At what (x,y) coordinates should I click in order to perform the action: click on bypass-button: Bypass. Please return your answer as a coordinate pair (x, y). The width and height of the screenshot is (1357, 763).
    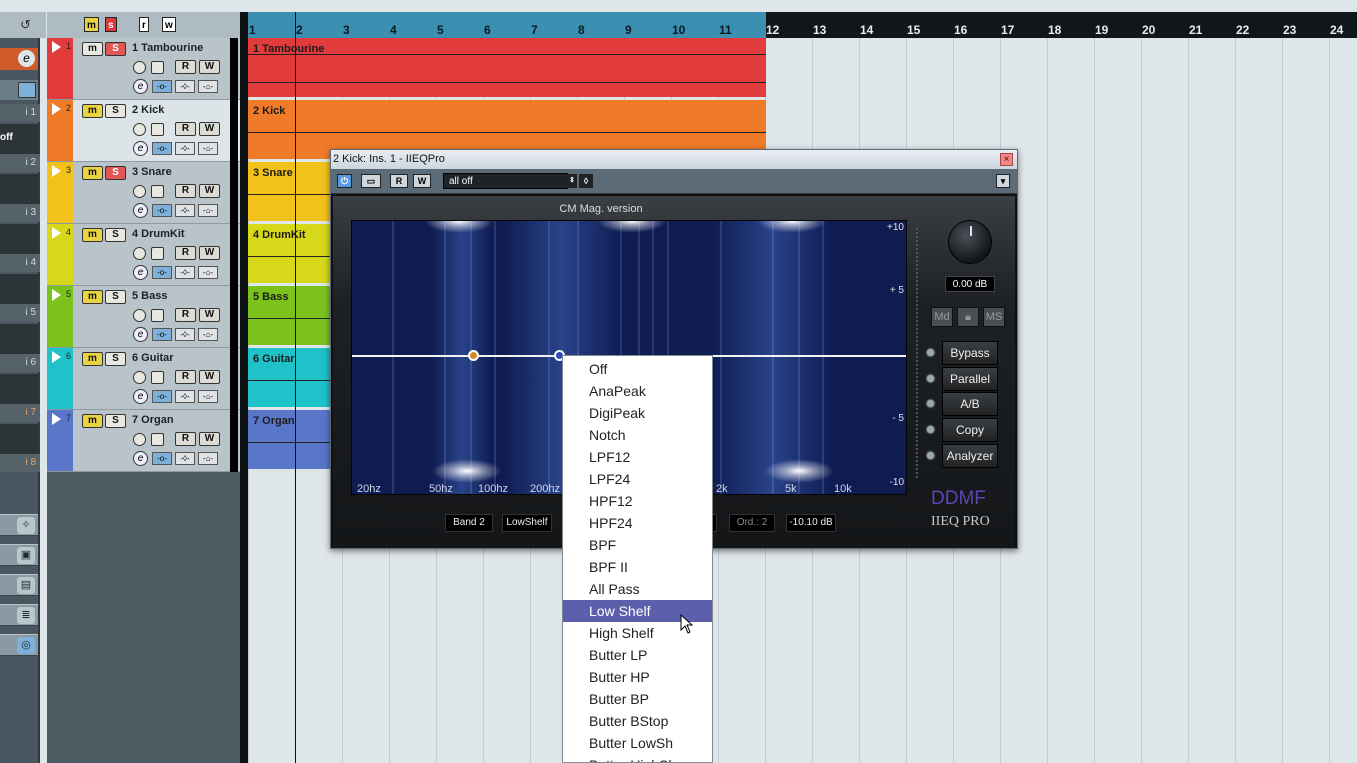
    Looking at the image, I should click on (970, 353).